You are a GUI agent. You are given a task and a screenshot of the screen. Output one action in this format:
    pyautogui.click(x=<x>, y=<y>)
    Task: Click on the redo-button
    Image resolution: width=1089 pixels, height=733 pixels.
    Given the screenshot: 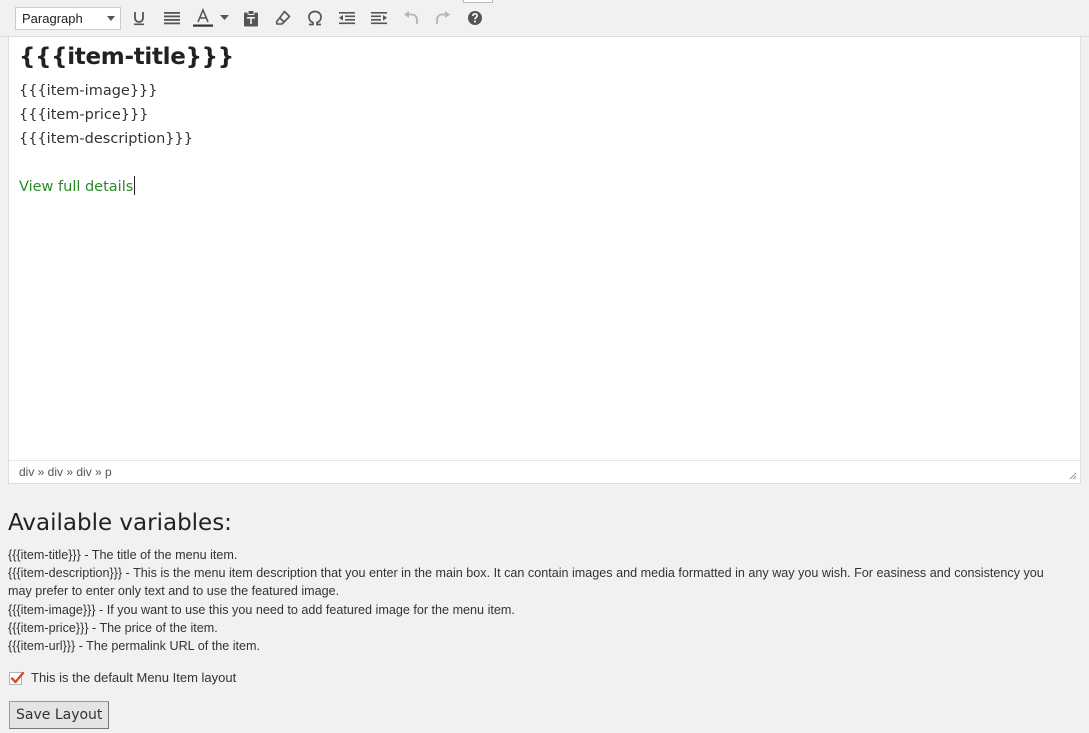 What is the action you would take?
    pyautogui.click(x=443, y=18)
    